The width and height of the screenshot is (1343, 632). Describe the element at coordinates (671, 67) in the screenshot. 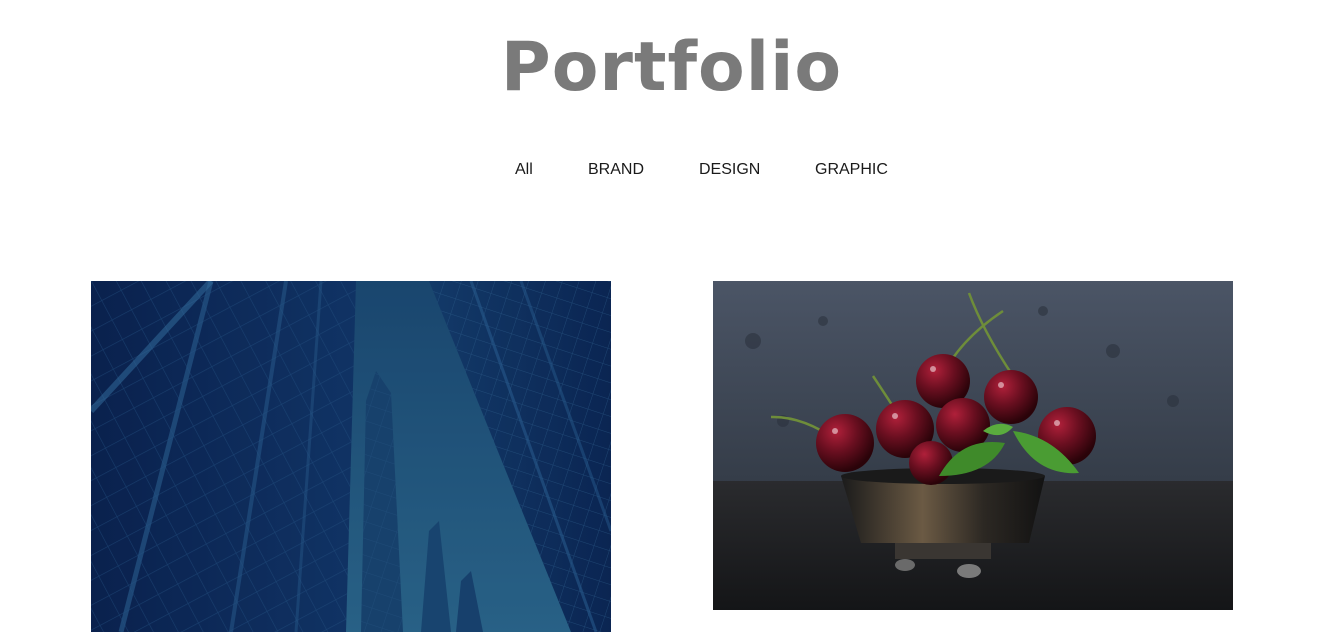

I see `page-title: Portfolio` at that location.